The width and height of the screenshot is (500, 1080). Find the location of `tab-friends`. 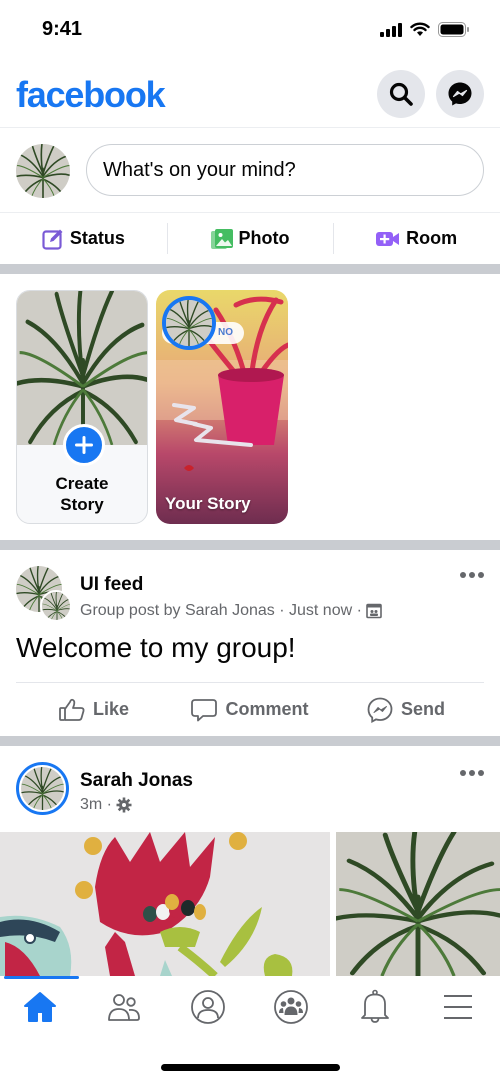

tab-friends is located at coordinates (124, 1007).